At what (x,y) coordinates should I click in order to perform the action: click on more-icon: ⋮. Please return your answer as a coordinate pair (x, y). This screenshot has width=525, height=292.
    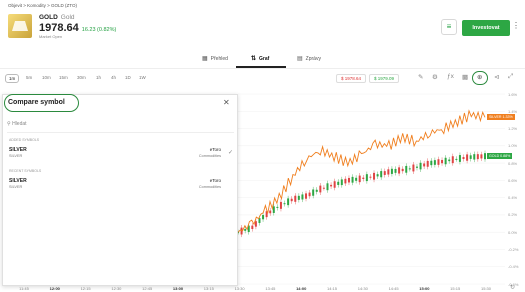
    Looking at the image, I should click on (516, 25).